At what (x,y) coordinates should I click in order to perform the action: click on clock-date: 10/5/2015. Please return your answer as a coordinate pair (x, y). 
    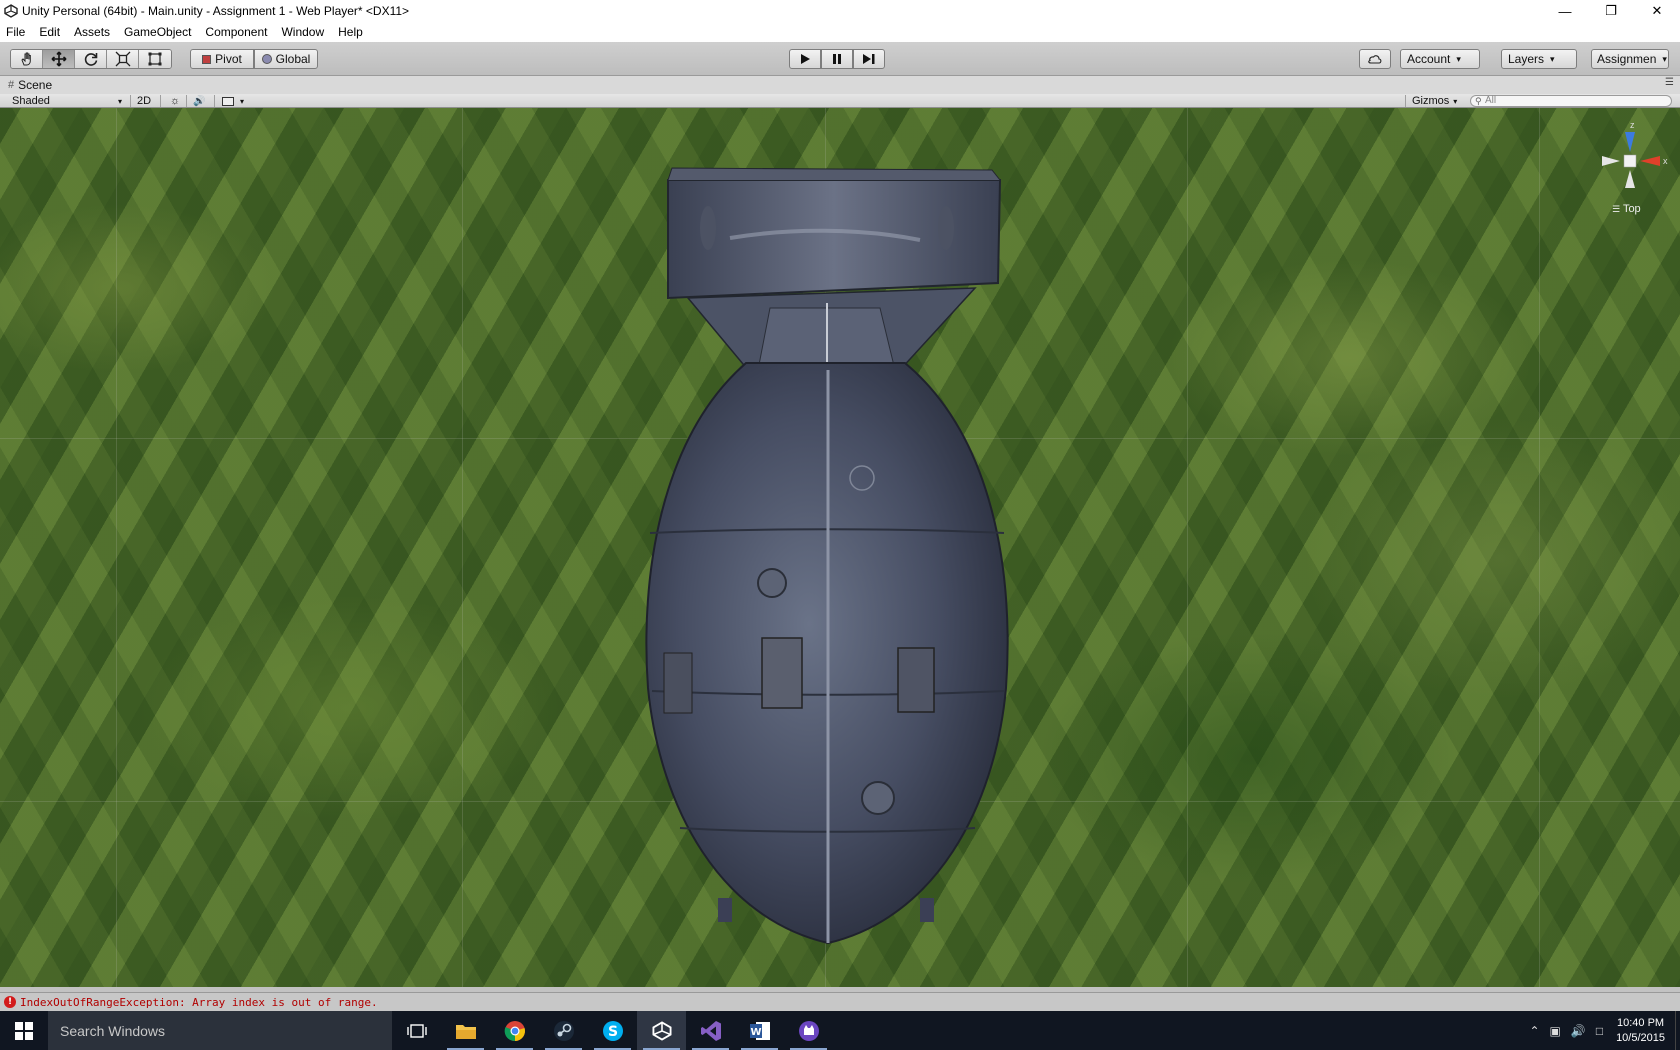
    Looking at the image, I should click on (1640, 1037).